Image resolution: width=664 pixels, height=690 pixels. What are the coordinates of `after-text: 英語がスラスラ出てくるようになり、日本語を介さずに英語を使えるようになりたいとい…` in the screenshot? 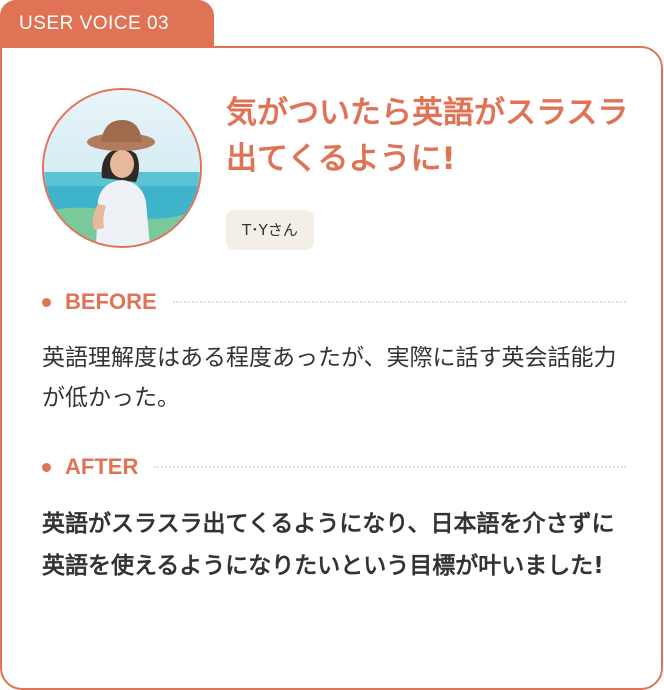 It's located at (328, 545).